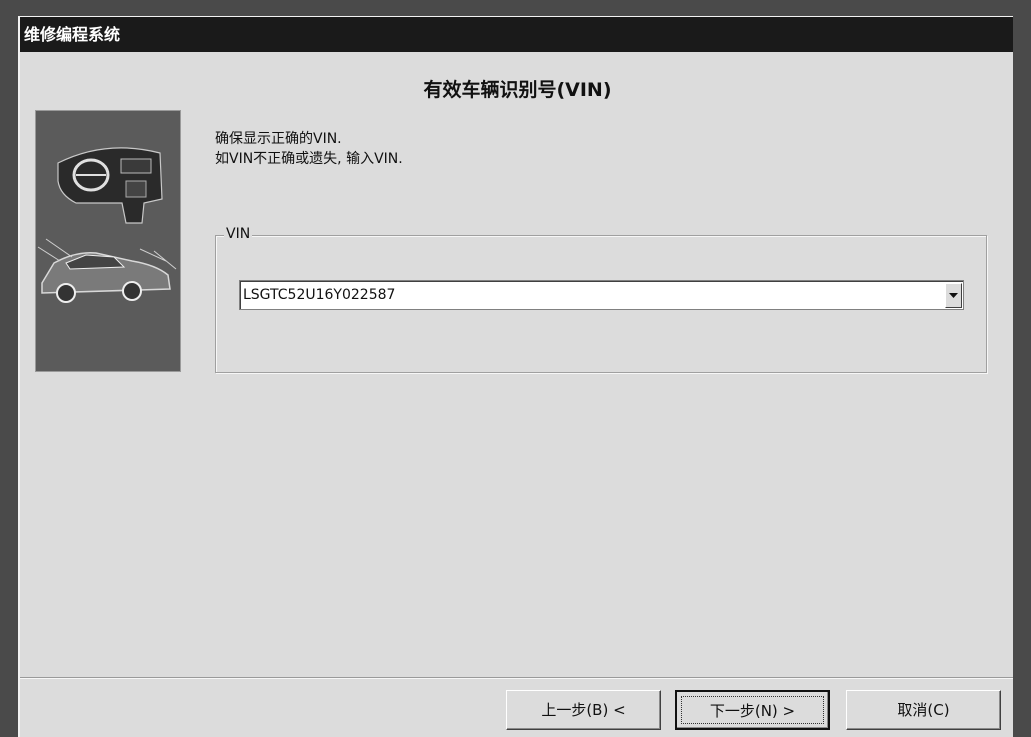 Image resolution: width=1031 pixels, height=737 pixels. What do you see at coordinates (238, 234) in the screenshot?
I see `vin-group-label: VIN` at bounding box center [238, 234].